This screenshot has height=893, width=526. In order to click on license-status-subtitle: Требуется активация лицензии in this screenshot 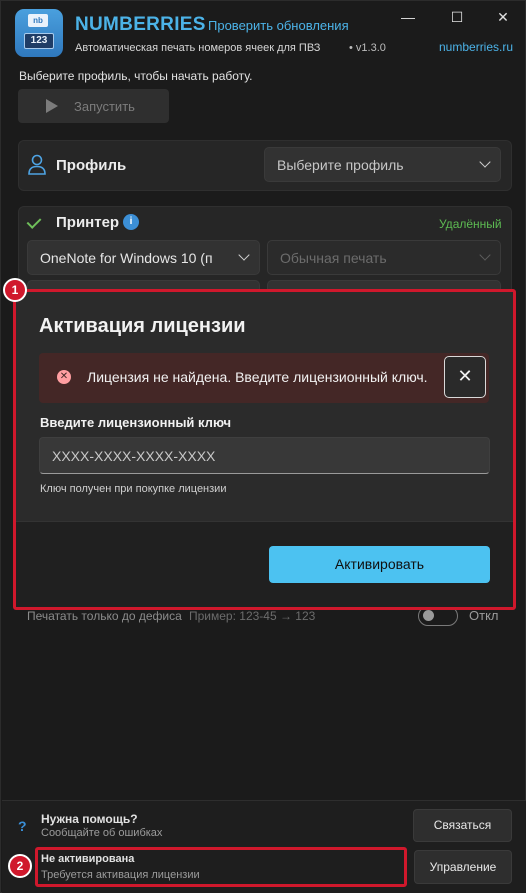, I will do `click(120, 875)`.